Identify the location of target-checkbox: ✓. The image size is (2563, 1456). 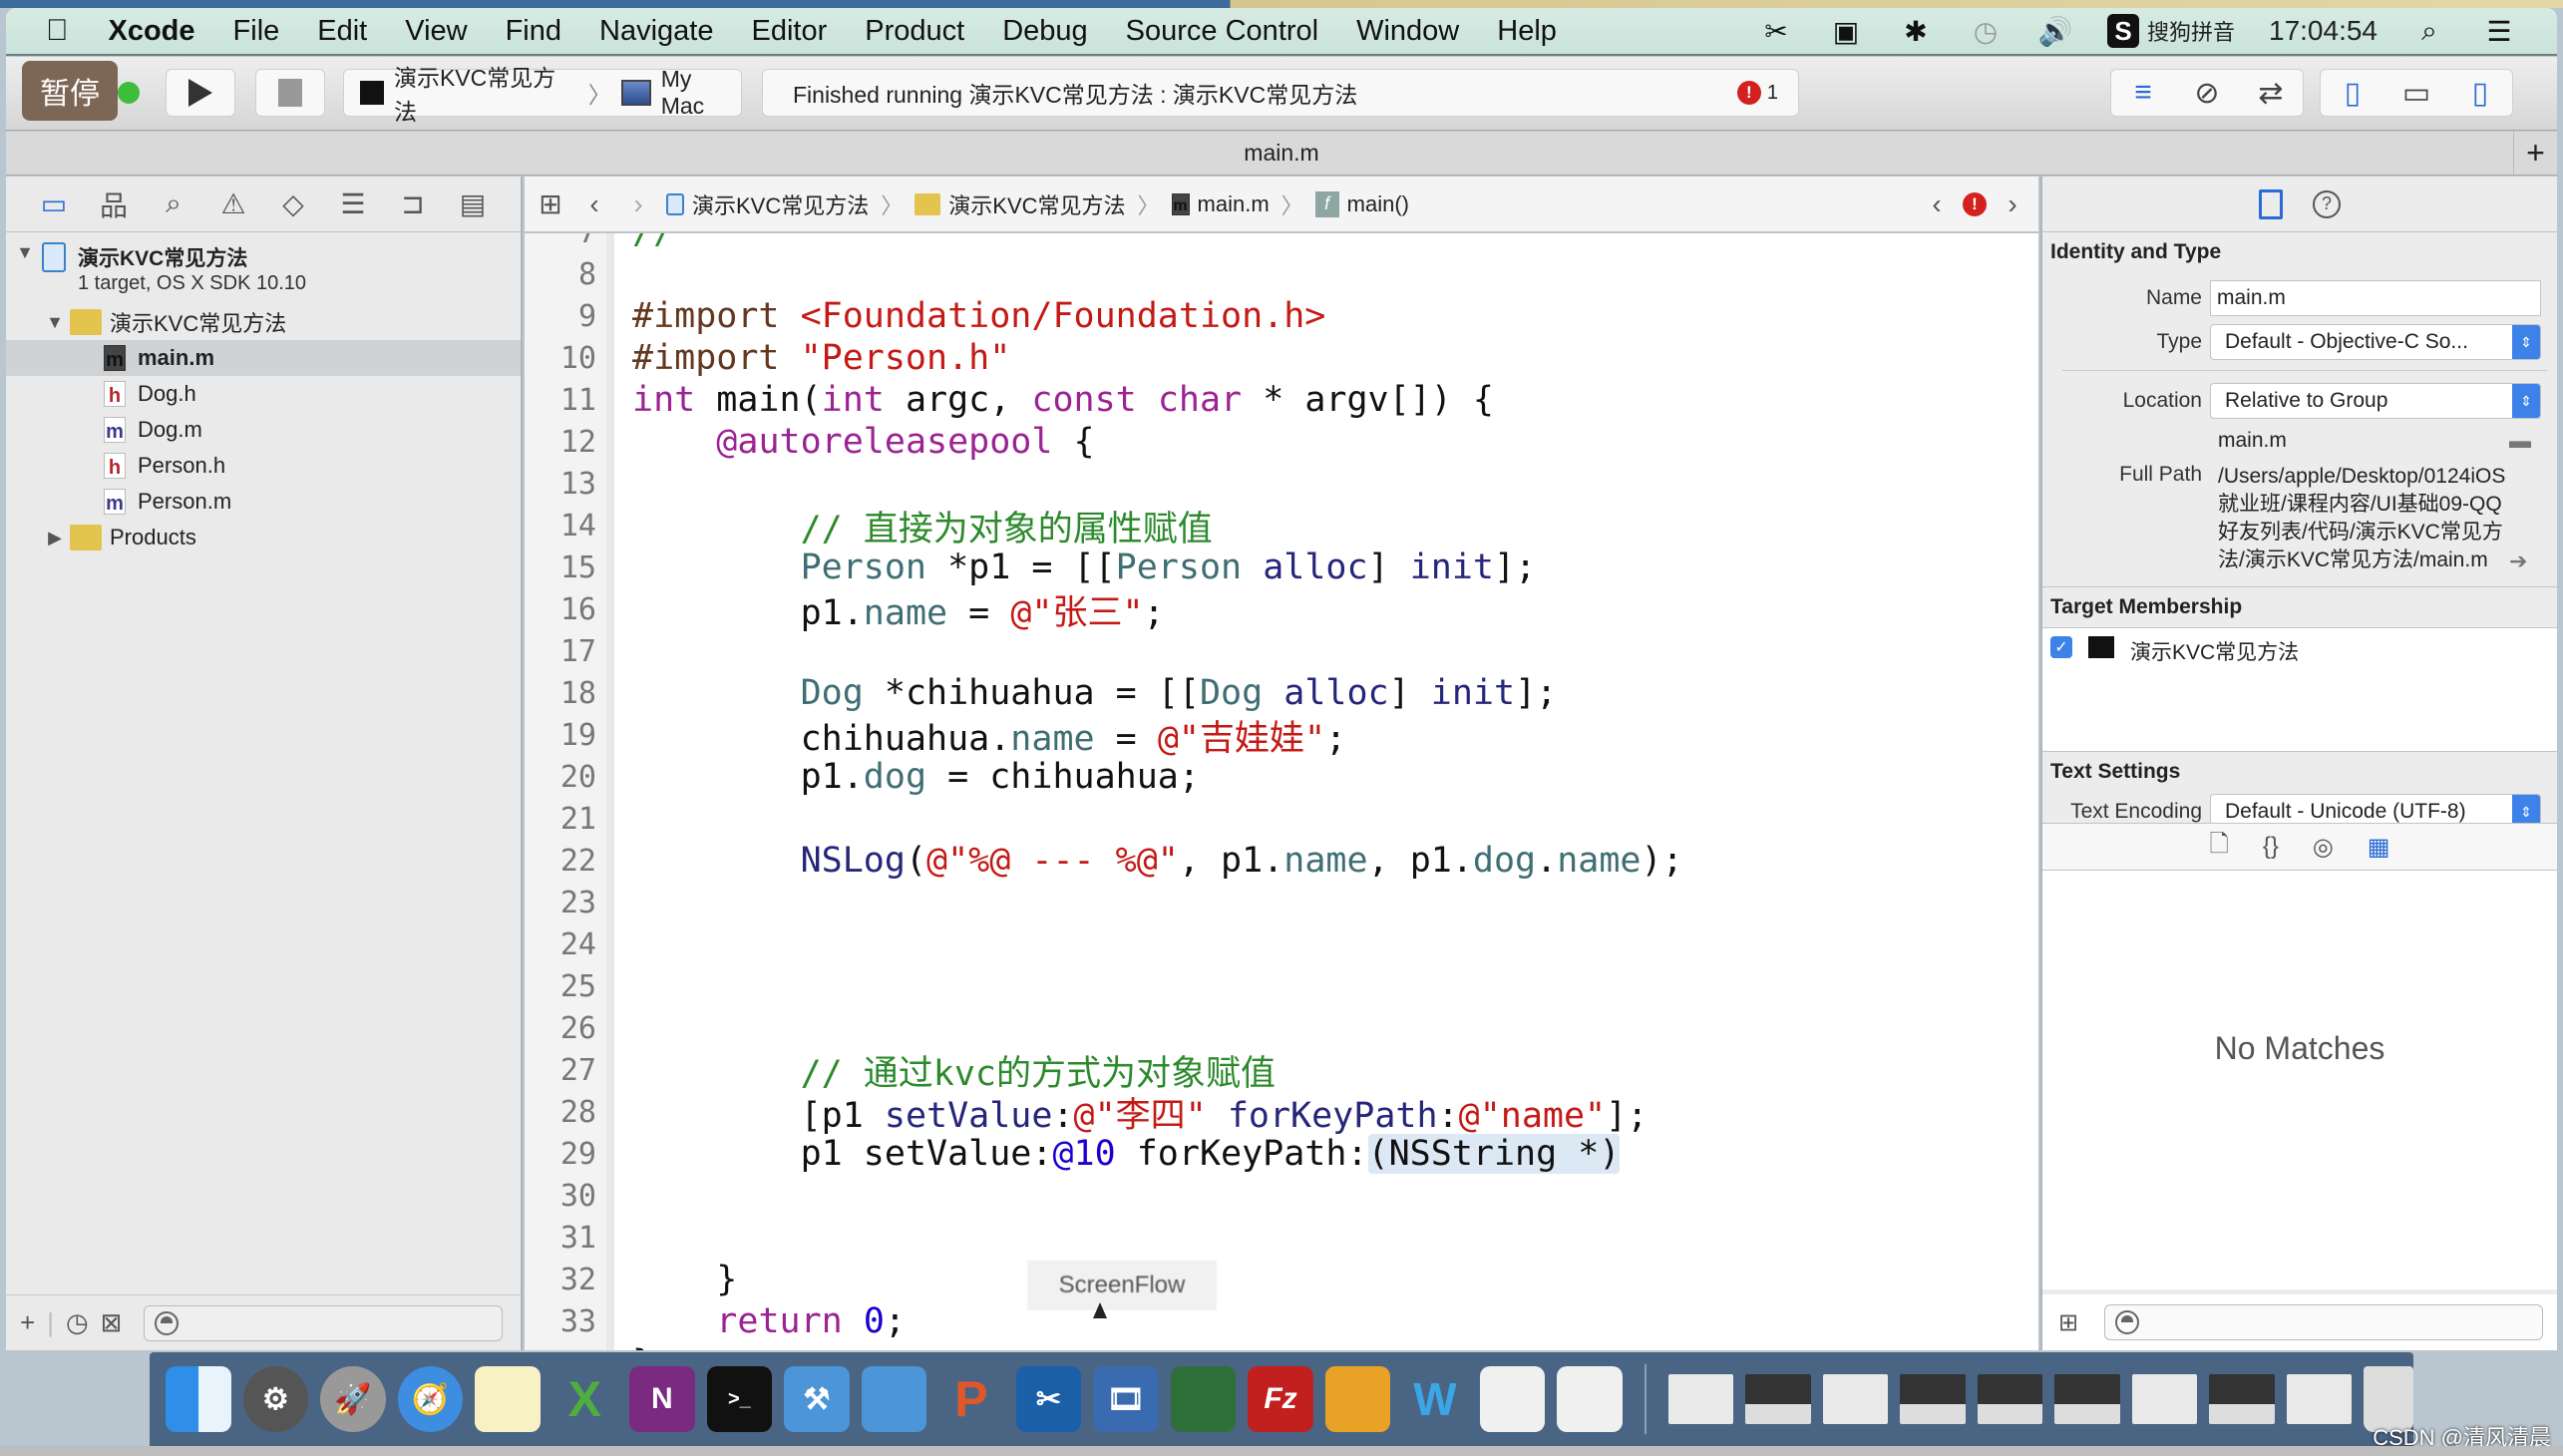
(2061, 647).